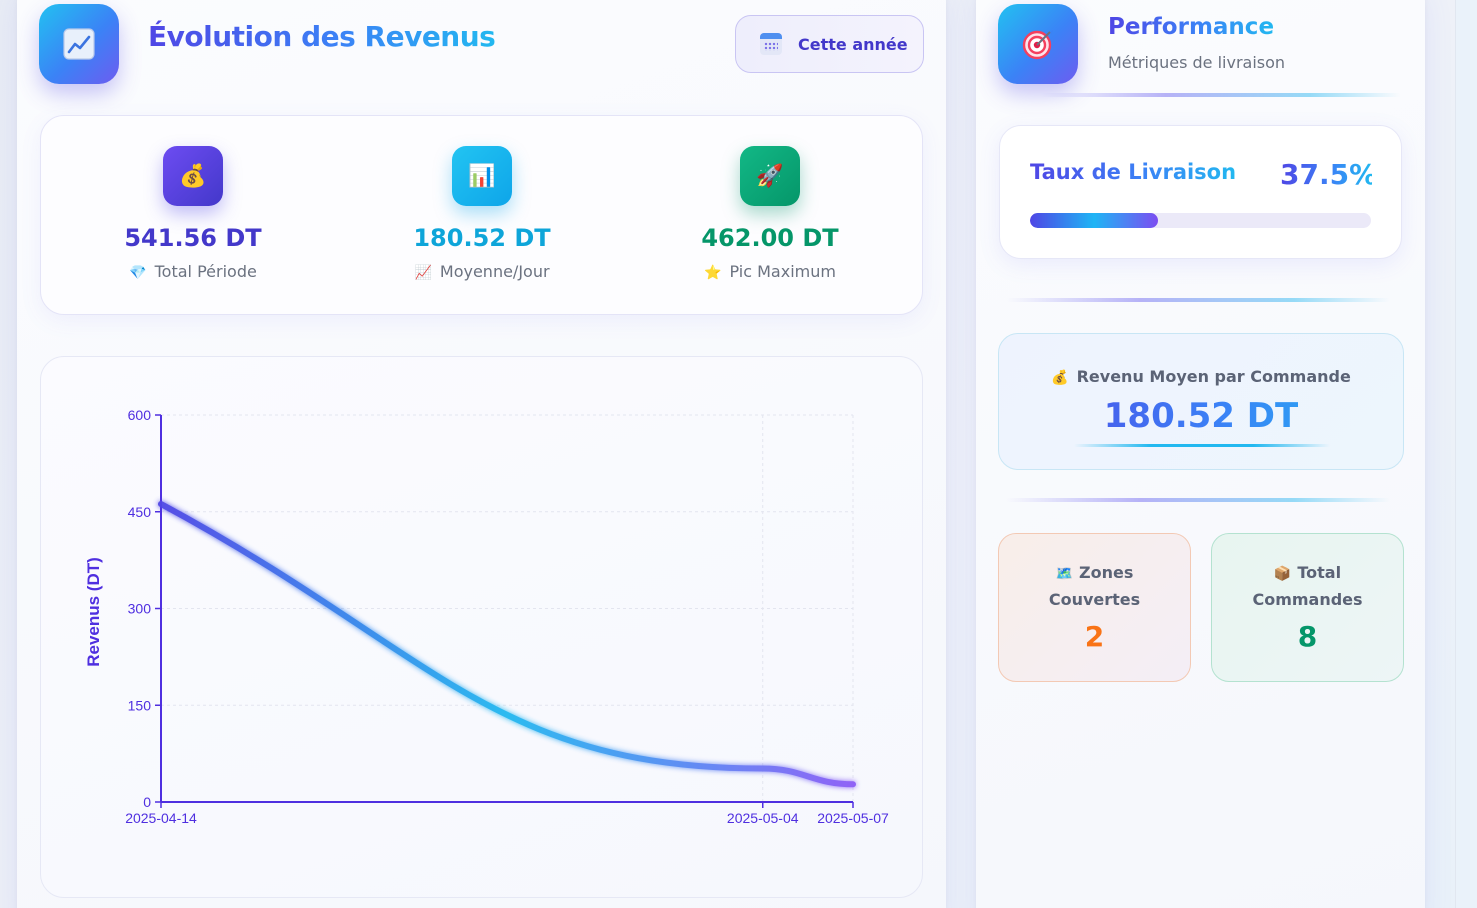 The height and width of the screenshot is (908, 1477). I want to click on zones-value: 2, so click(1094, 636).